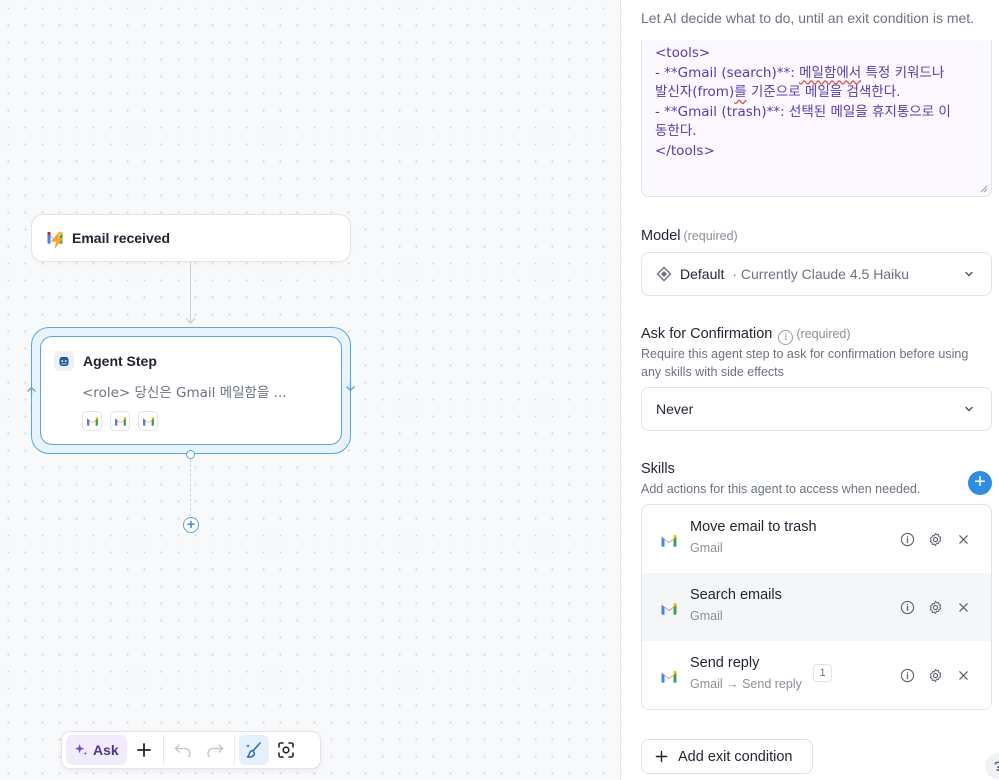  Describe the element at coordinates (190, 454) in the screenshot. I see `output-handle` at that location.